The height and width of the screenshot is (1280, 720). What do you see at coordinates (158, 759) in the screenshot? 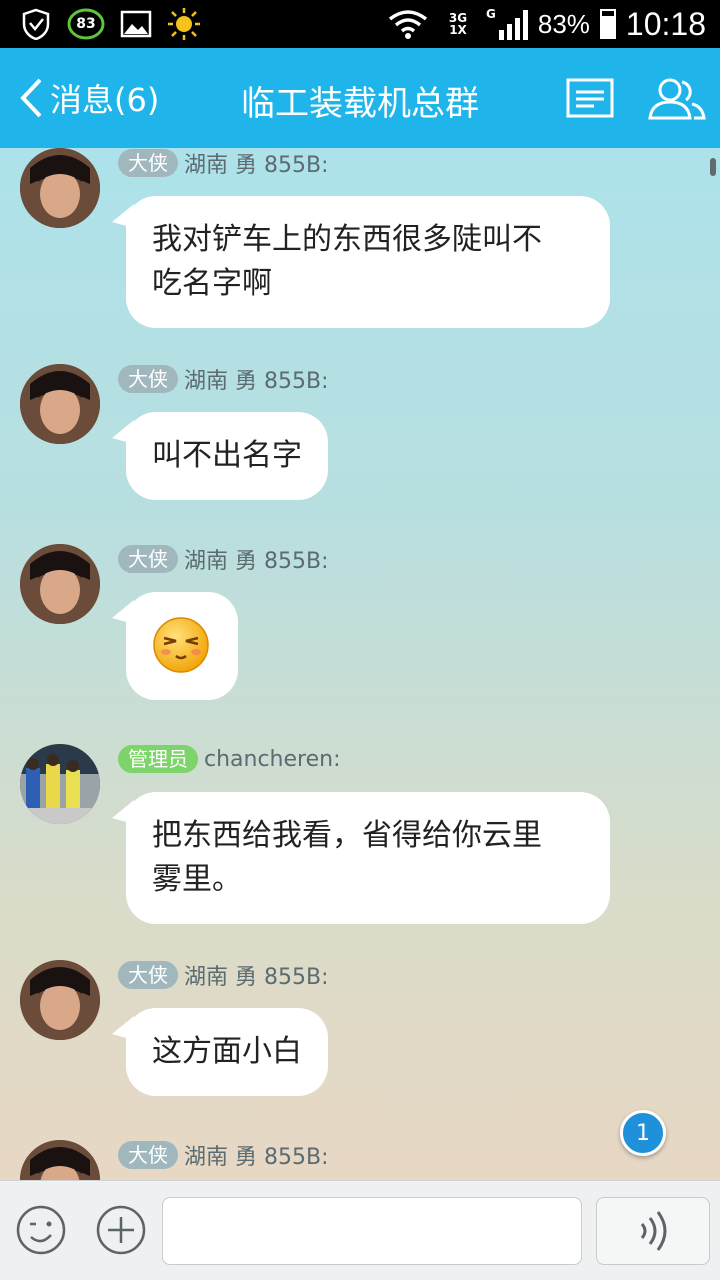
I see `admin-badge: 管理员` at bounding box center [158, 759].